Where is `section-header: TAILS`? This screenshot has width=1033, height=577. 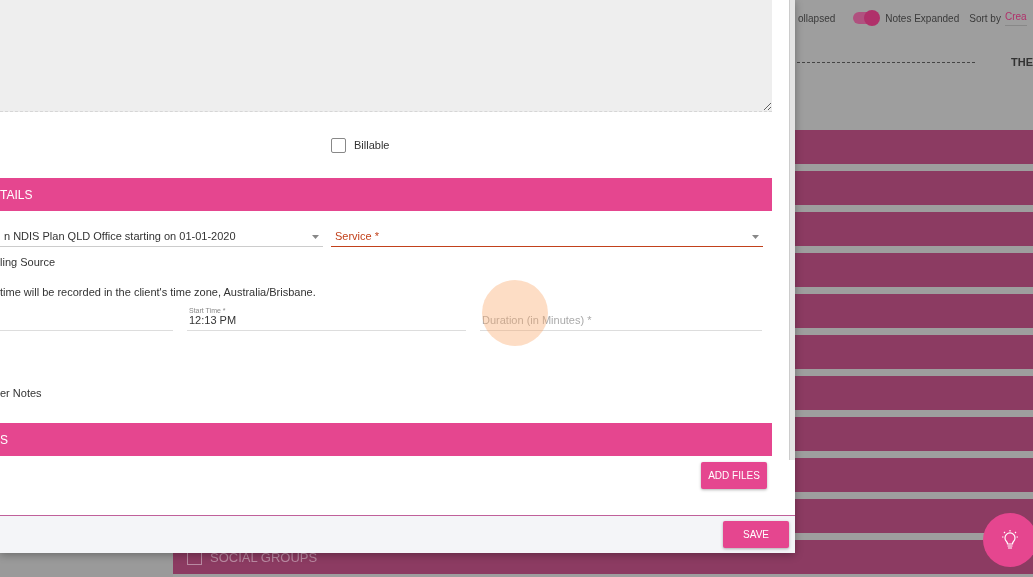 section-header: TAILS is located at coordinates (386, 194).